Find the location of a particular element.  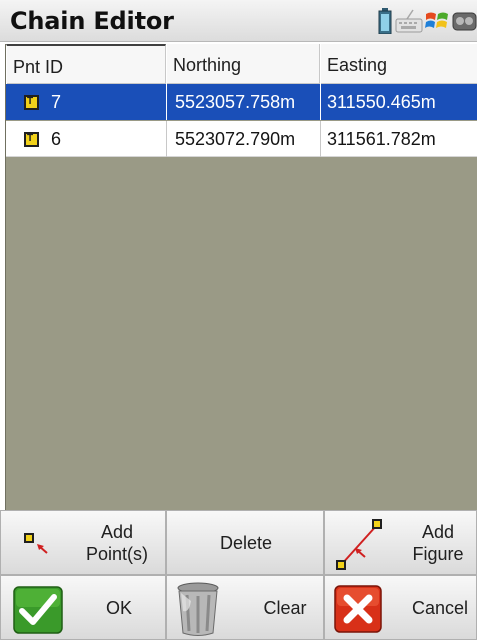

table-row: T7 5523057.758m 311550.465m is located at coordinates (241, 102).